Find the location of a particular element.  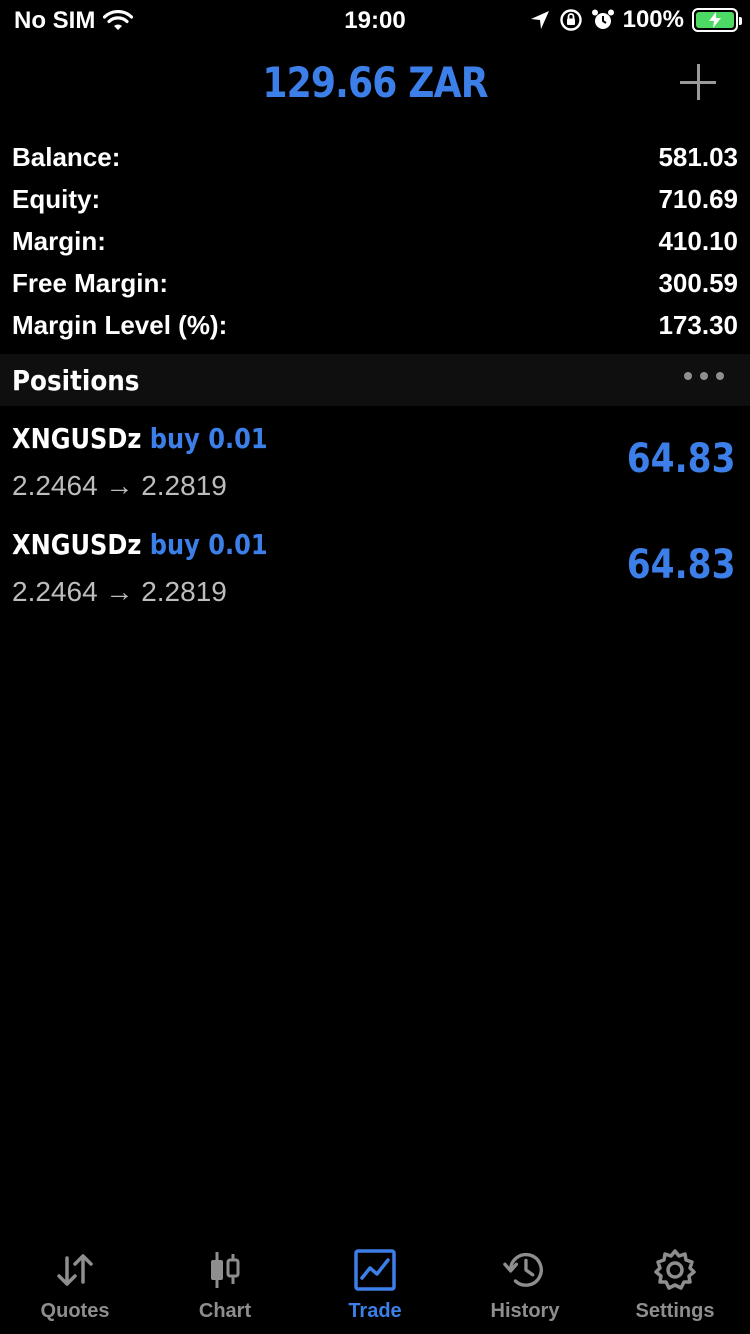

candlestick-icon is located at coordinates (225, 1270).